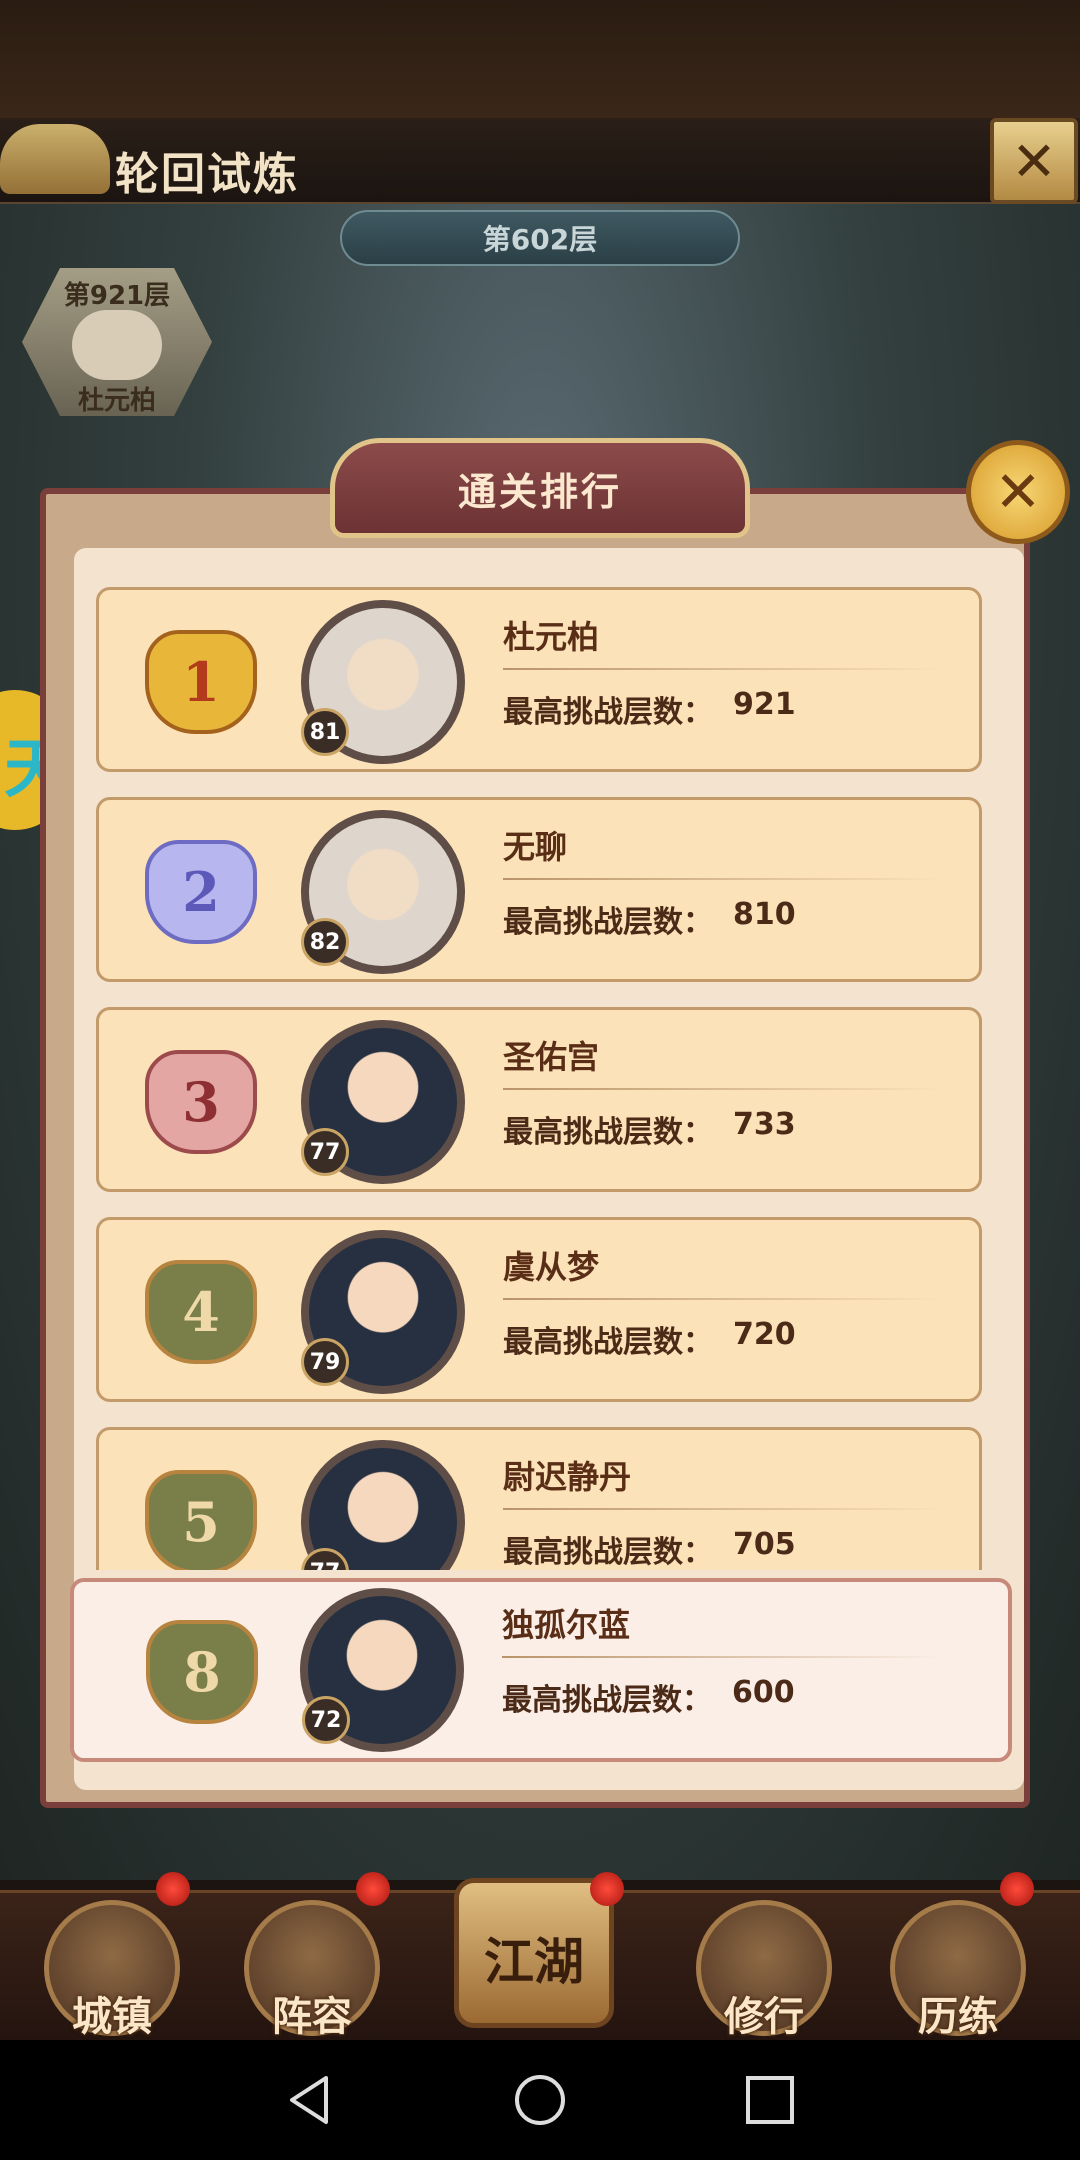 Image resolution: width=1080 pixels, height=2160 pixels. Describe the element at coordinates (764, 1124) in the screenshot. I see `max-floor-value: 733` at that location.